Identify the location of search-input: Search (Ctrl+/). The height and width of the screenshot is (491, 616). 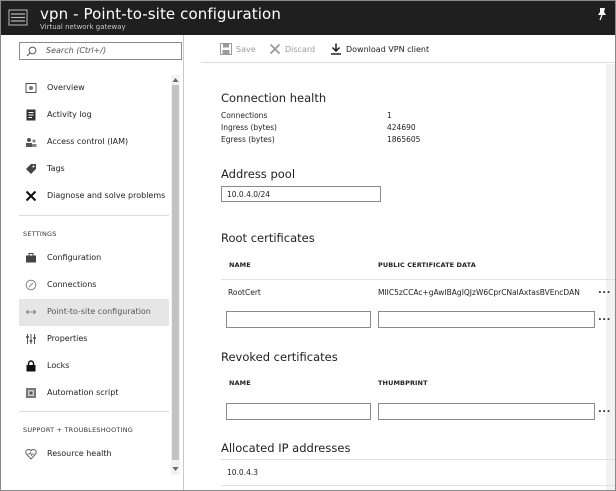
(100, 51).